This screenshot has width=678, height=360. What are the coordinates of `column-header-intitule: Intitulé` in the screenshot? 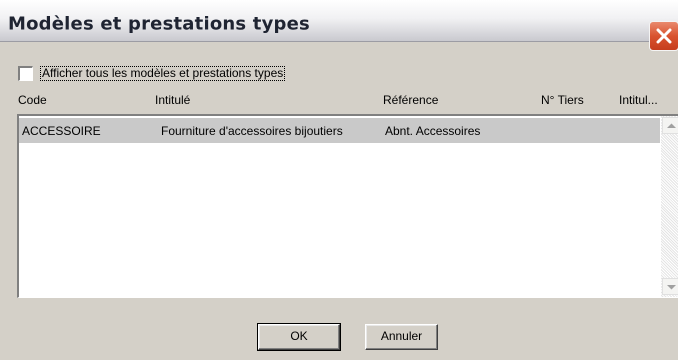 It's located at (172, 100).